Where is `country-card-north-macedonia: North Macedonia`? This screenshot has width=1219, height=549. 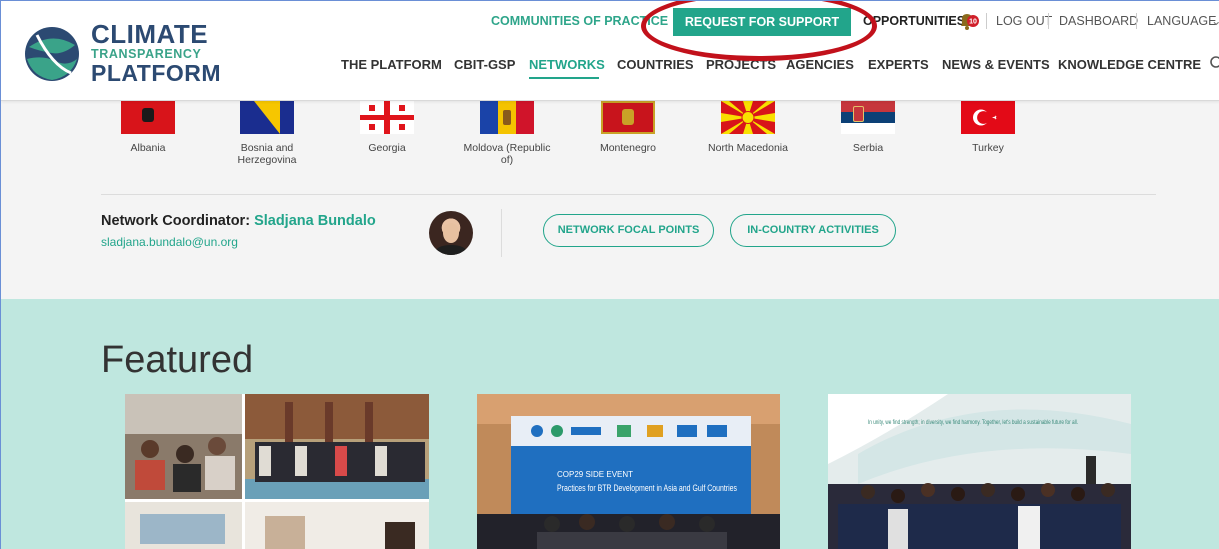
country-card-north-macedonia: North Macedonia is located at coordinates (748, 127).